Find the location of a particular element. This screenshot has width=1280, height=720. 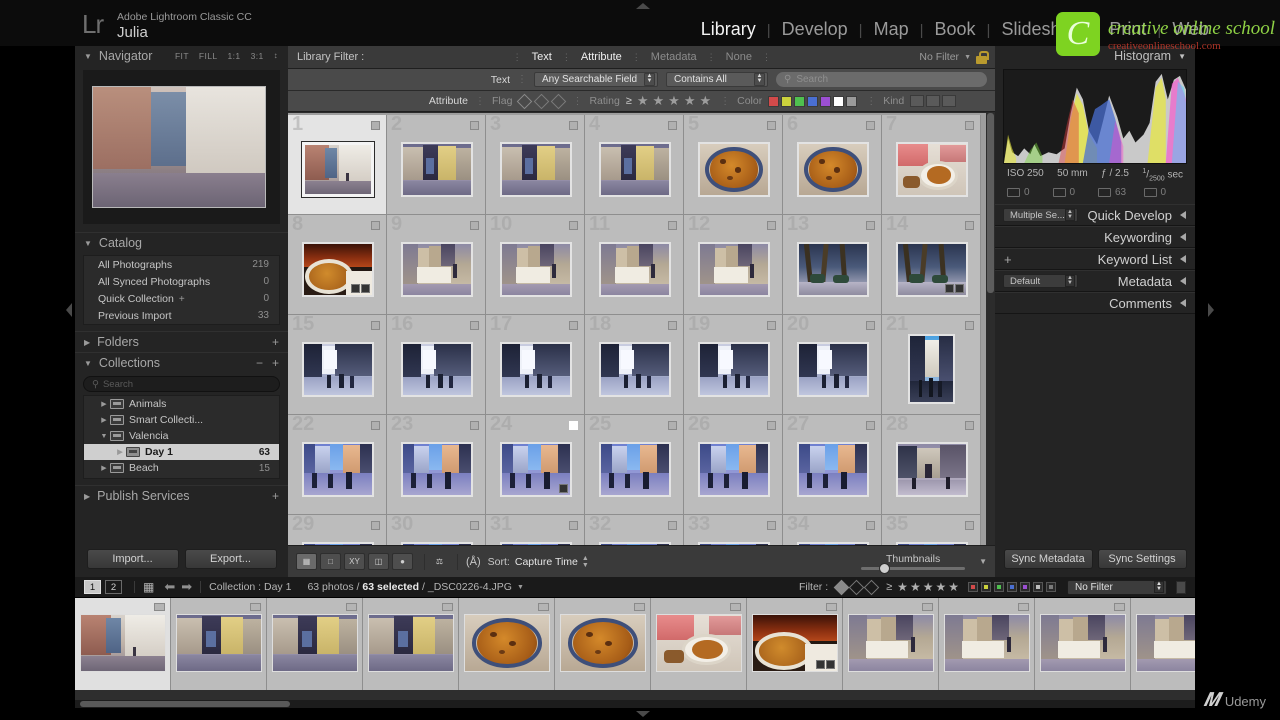

filmstrip-color-swatch is located at coordinates (1038, 587).